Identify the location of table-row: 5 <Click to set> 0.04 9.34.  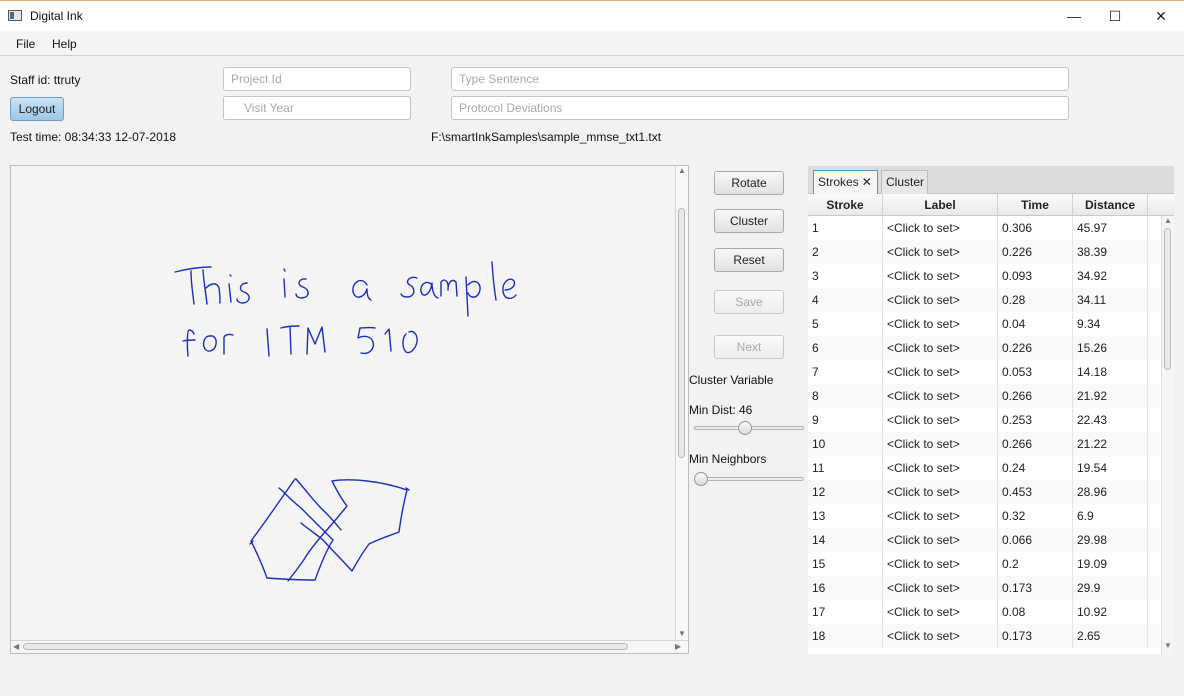
(984, 324).